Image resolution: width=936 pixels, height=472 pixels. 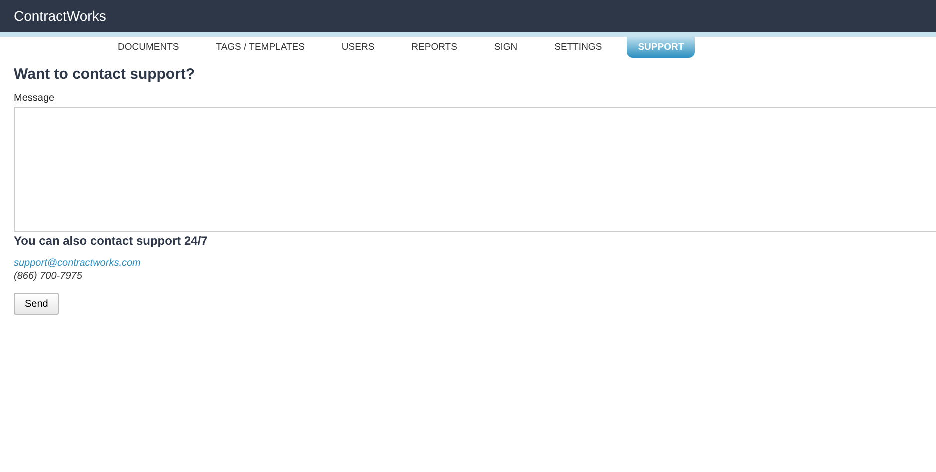 I want to click on nav-tab: DOCUMENTS, so click(x=149, y=47).